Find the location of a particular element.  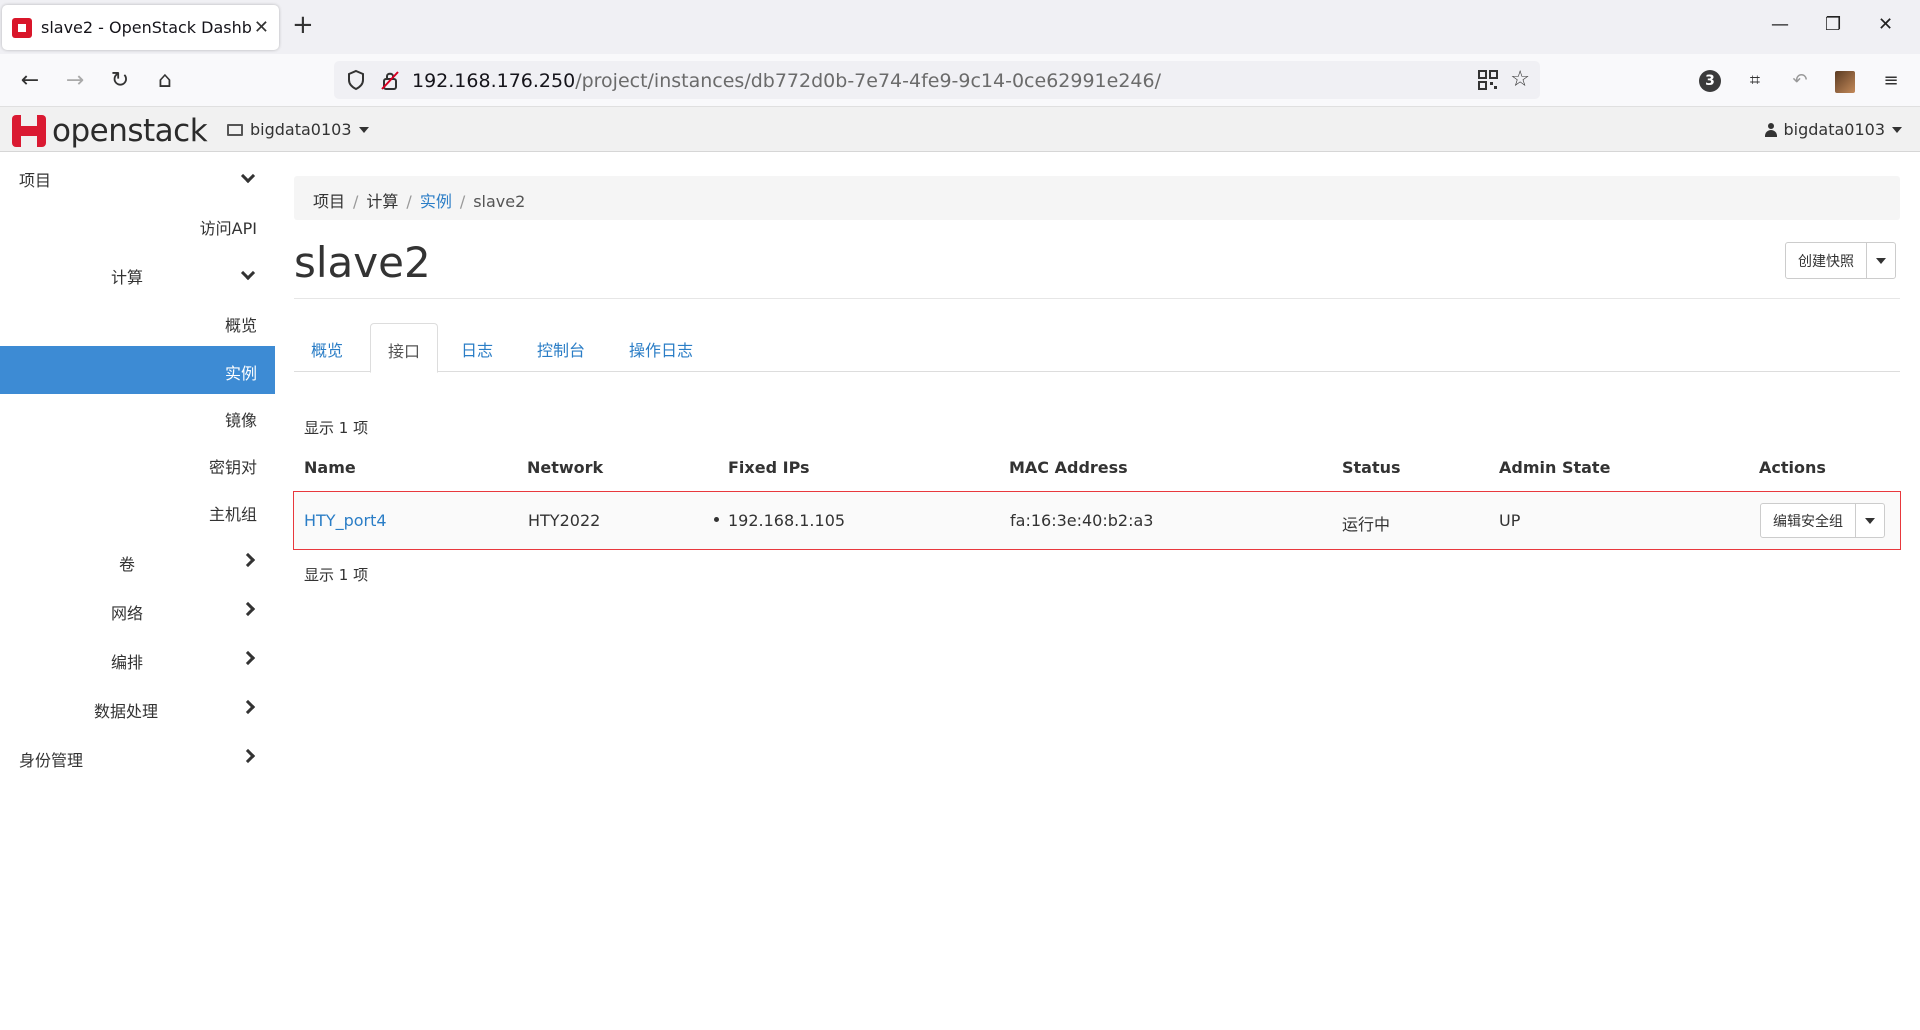

window-close-icon: ✕ is located at coordinates (1885, 24).